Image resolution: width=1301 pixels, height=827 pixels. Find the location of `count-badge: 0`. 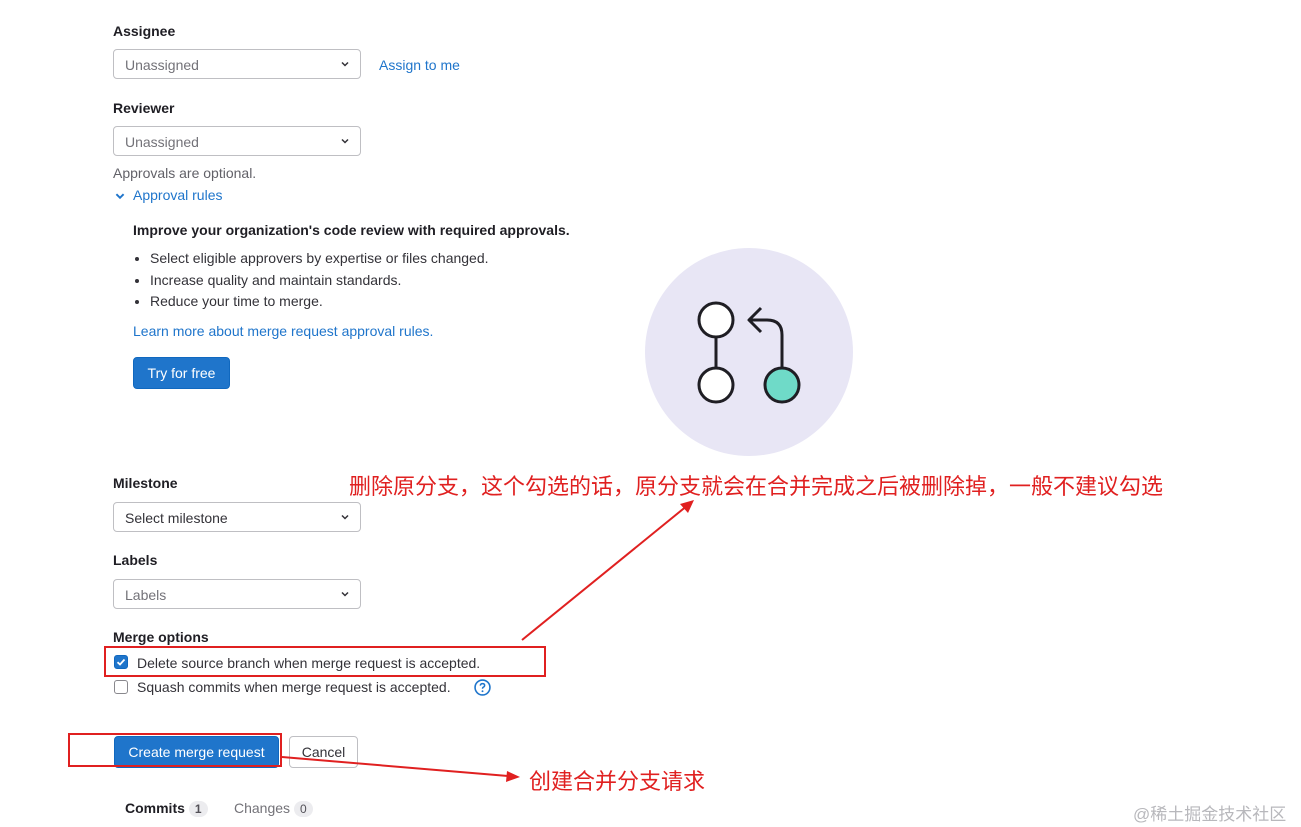

count-badge: 0 is located at coordinates (303, 809).